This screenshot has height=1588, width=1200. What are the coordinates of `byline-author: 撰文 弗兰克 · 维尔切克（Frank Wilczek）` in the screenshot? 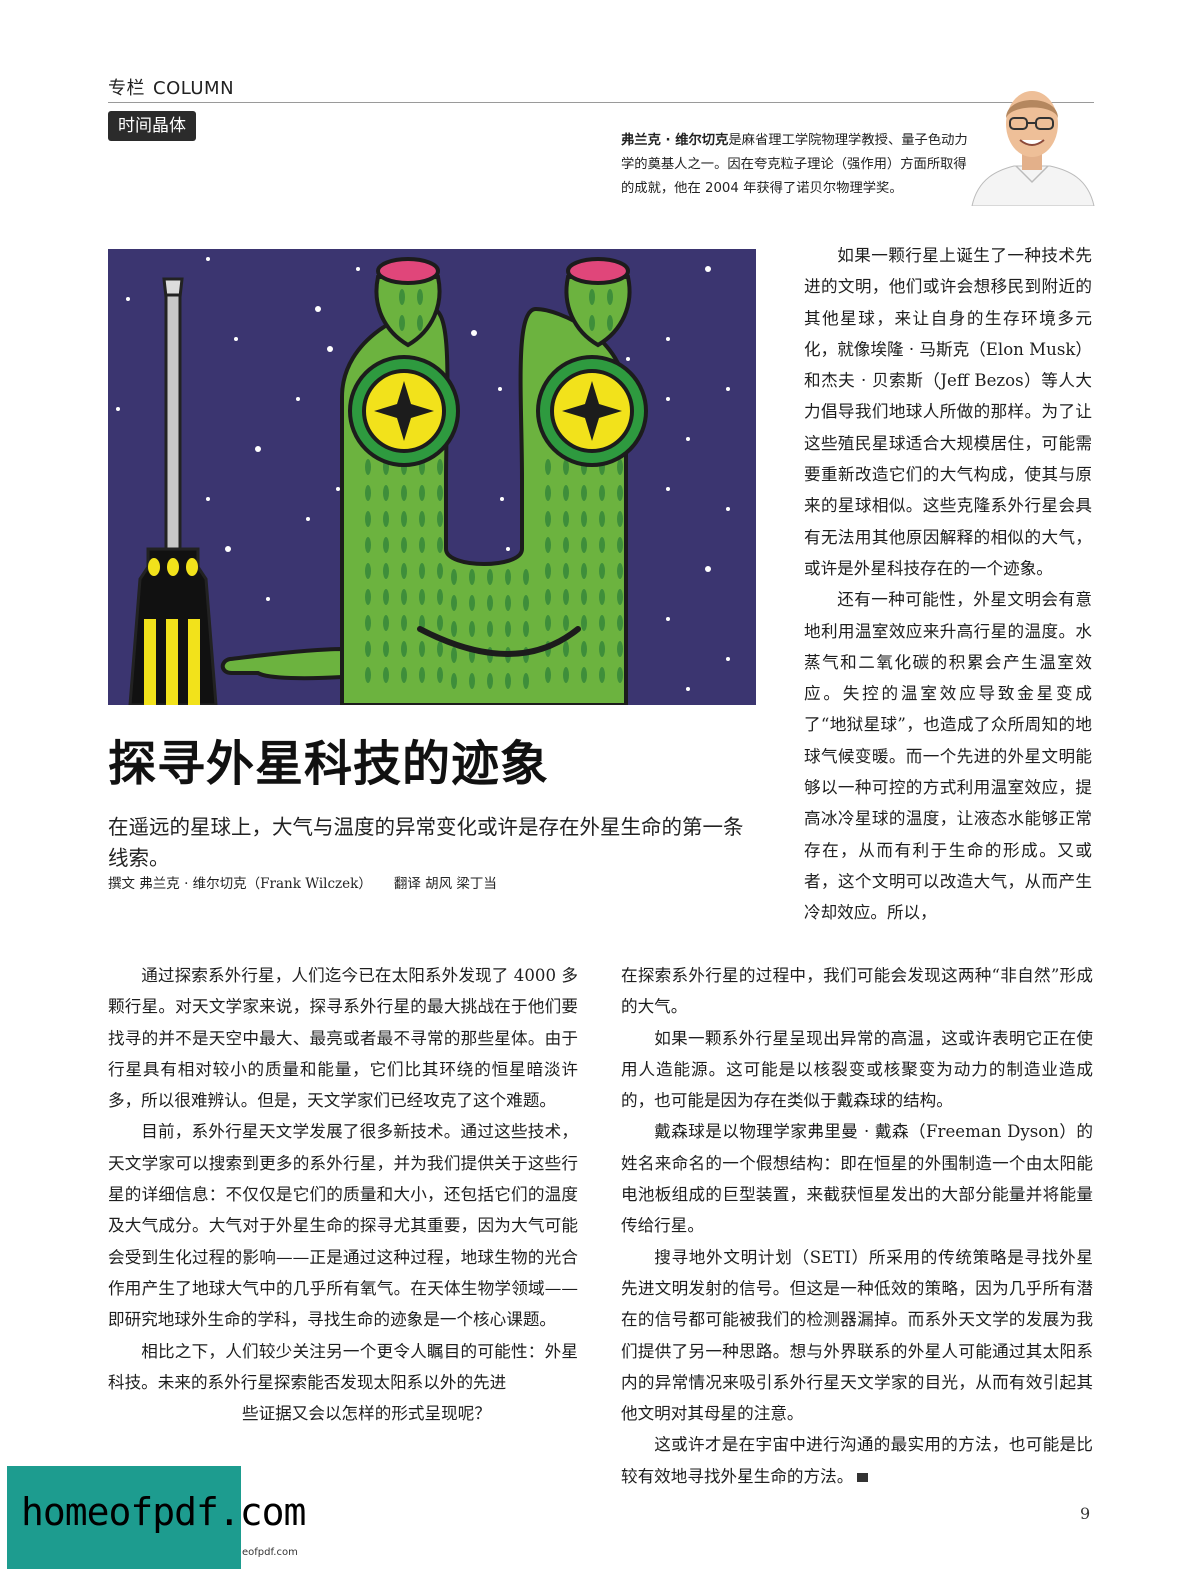 It's located at (240, 884).